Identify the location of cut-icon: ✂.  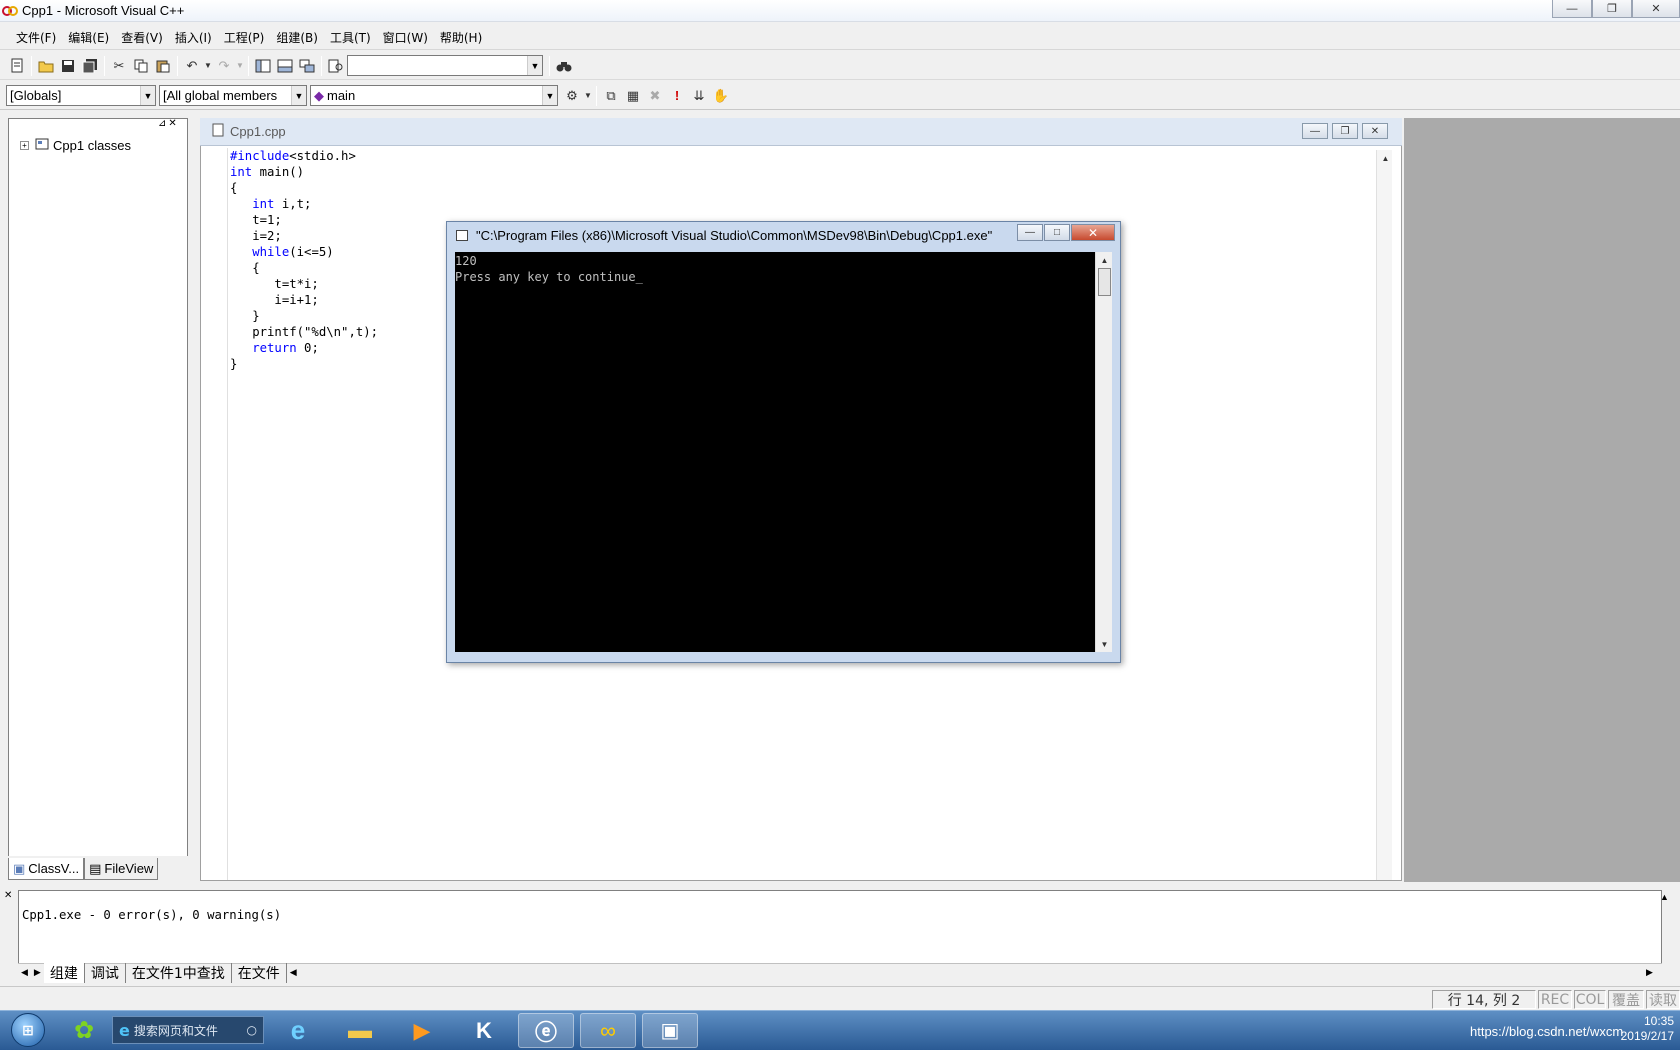
(119, 66).